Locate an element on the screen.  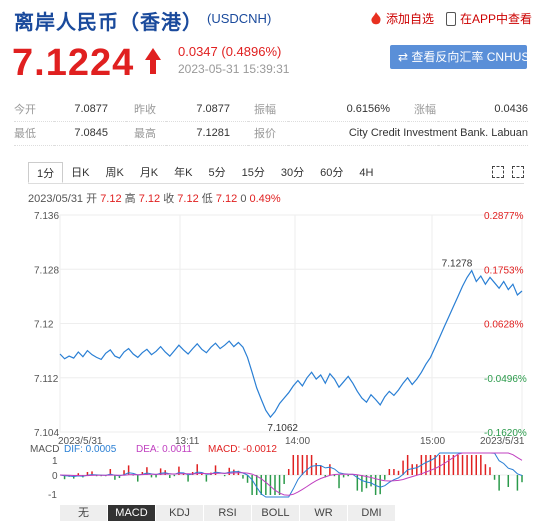
tab-daily: 日K is located at coordinates (80, 172).